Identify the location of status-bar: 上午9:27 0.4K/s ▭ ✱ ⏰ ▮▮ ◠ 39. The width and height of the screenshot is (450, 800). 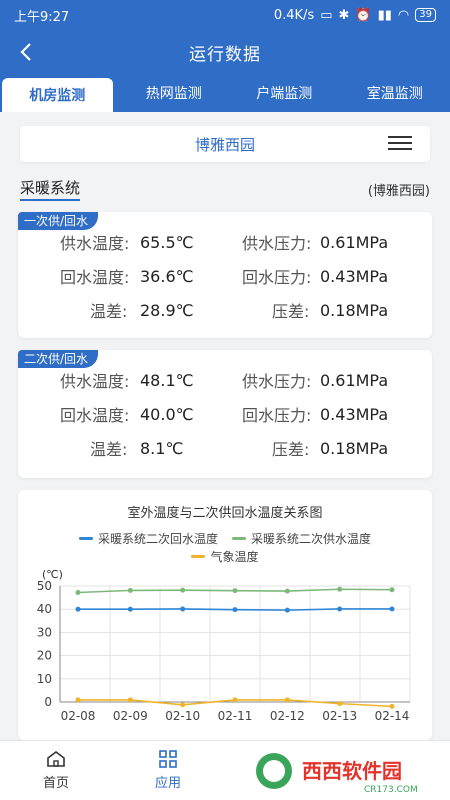
(225, 15).